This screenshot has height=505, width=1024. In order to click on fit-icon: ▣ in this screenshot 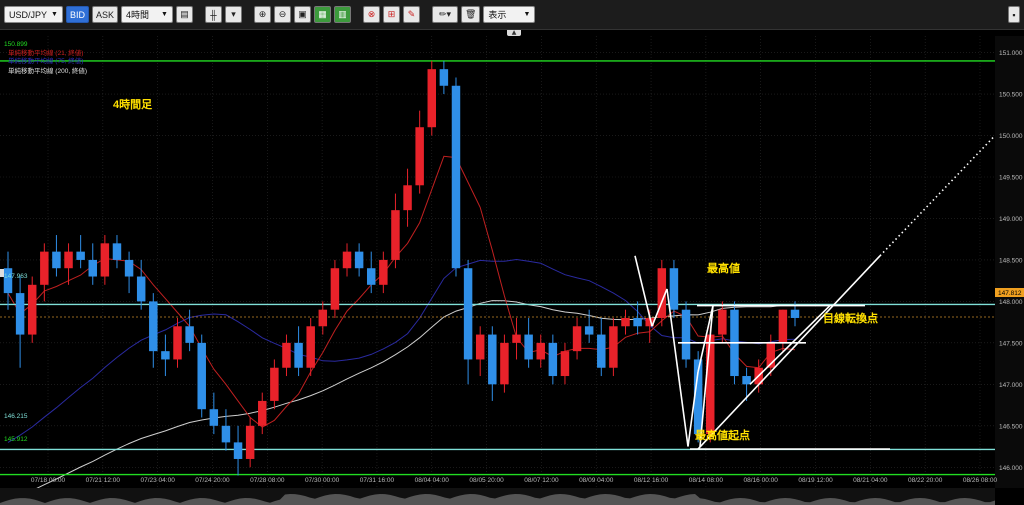, I will do `click(302, 14)`.